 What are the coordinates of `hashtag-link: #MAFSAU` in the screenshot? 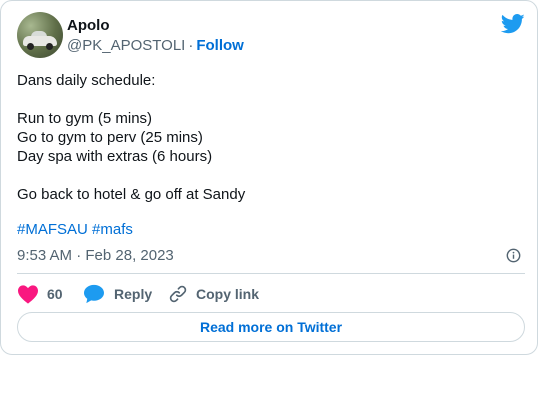 It's located at (52, 229).